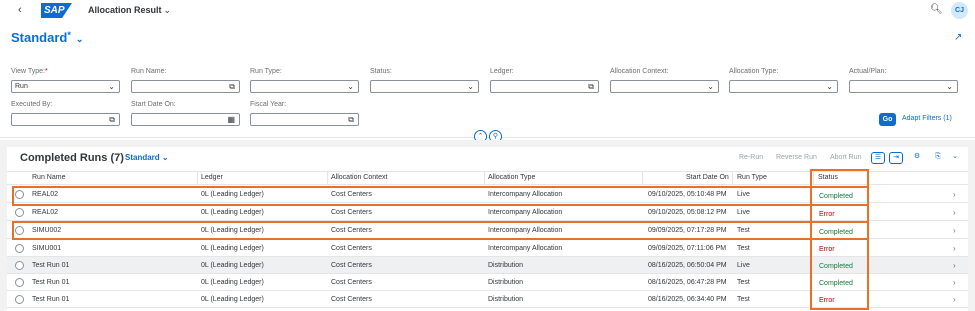 This screenshot has height=311, width=975. I want to click on adapt-filters-button: Adapt Filters (1), so click(927, 118).